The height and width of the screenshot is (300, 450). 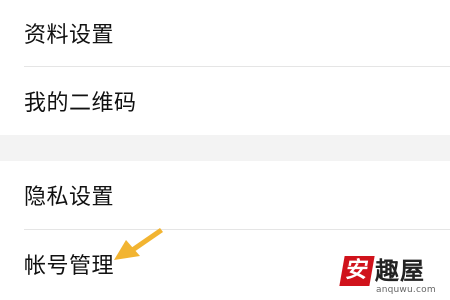 I want to click on watermark-logo: 安 趣屋 anquwu.com, so click(x=392, y=276).